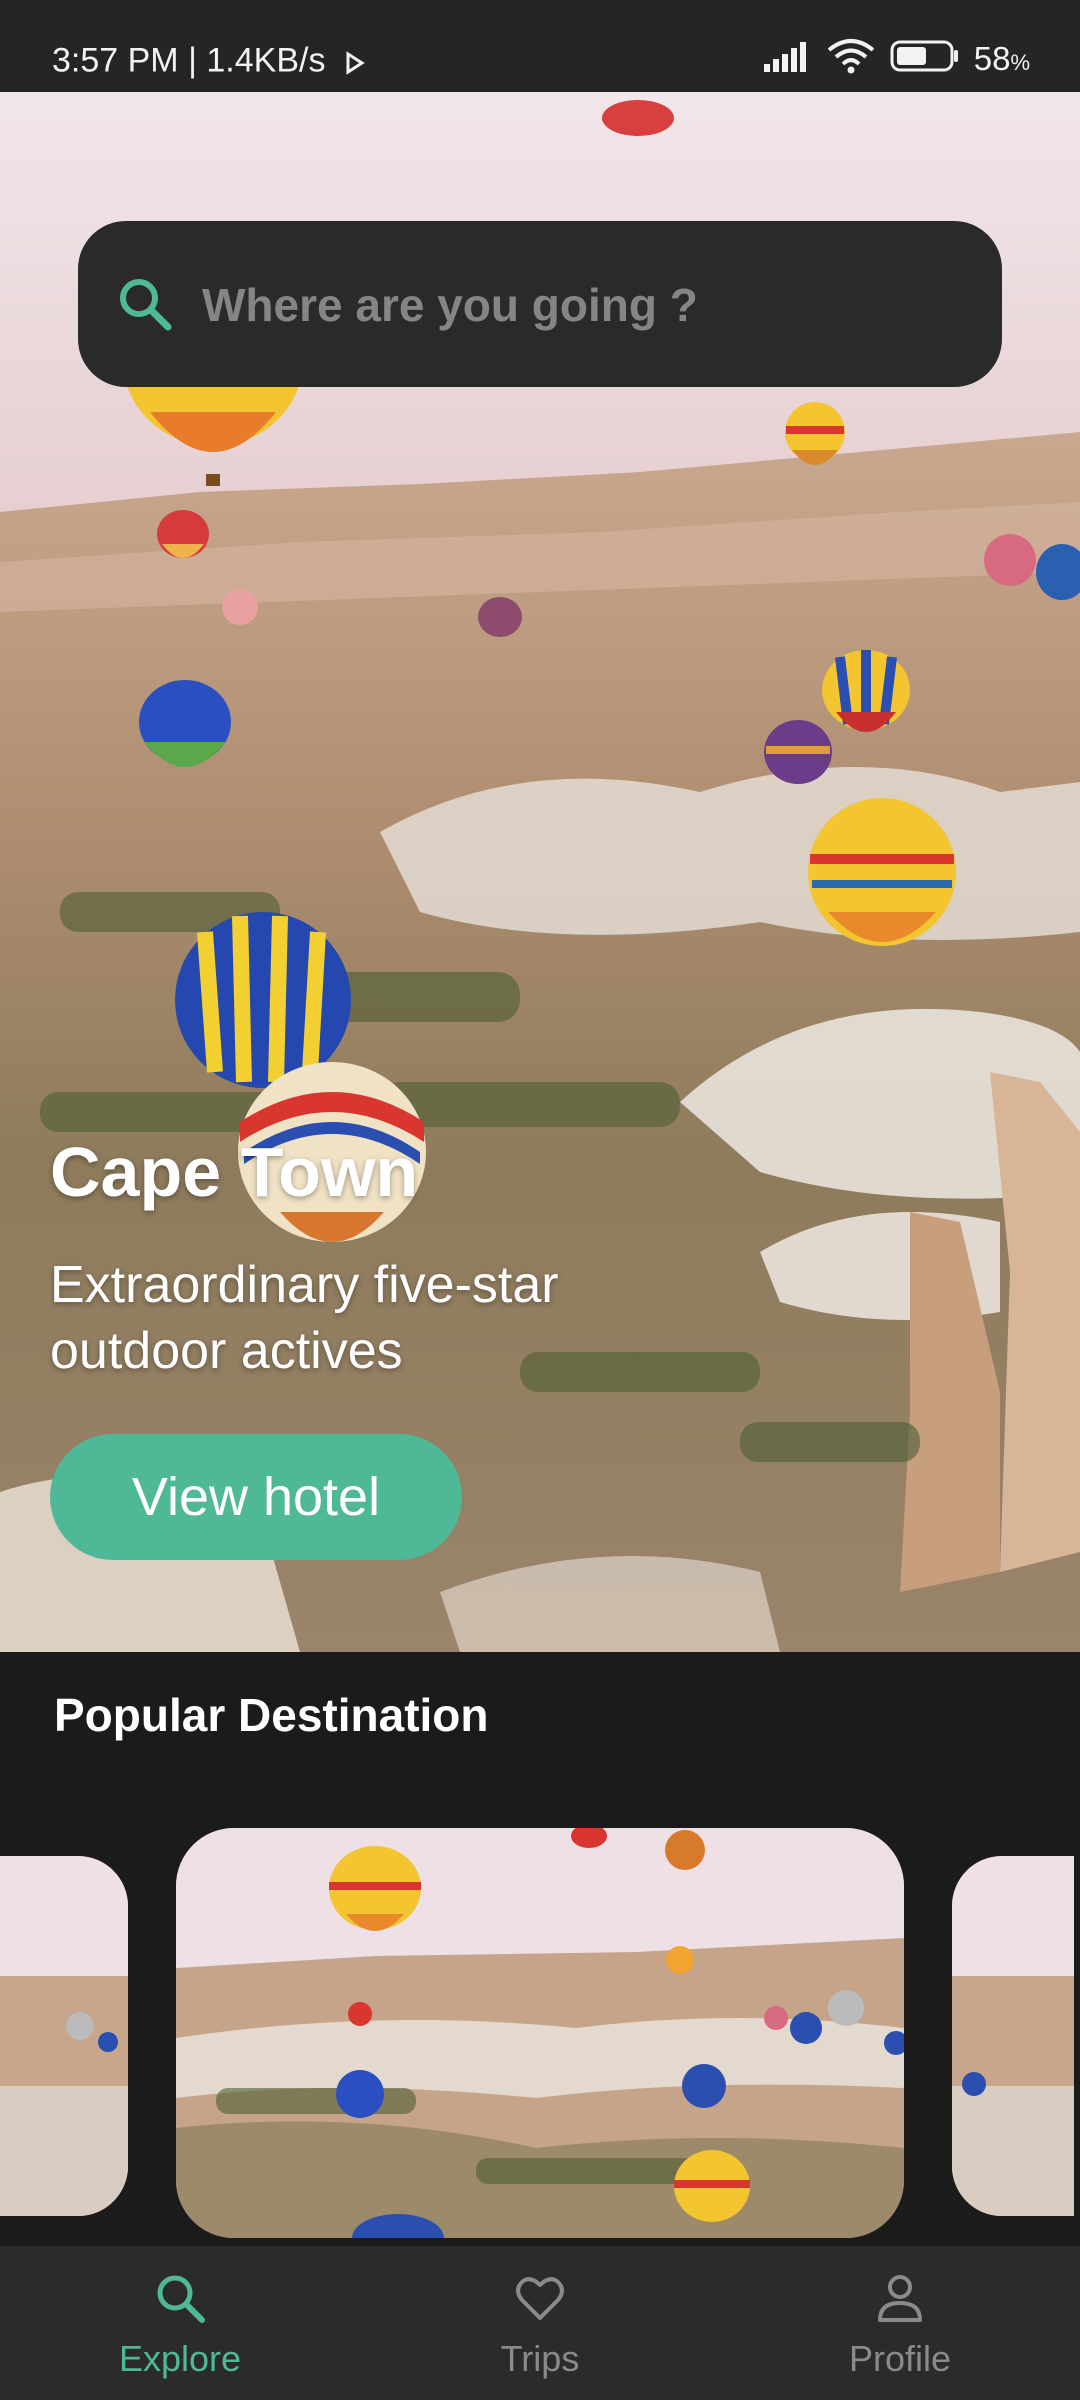  I want to click on bottom-navigation: Explore Trips Profile, so click(540, 2323).